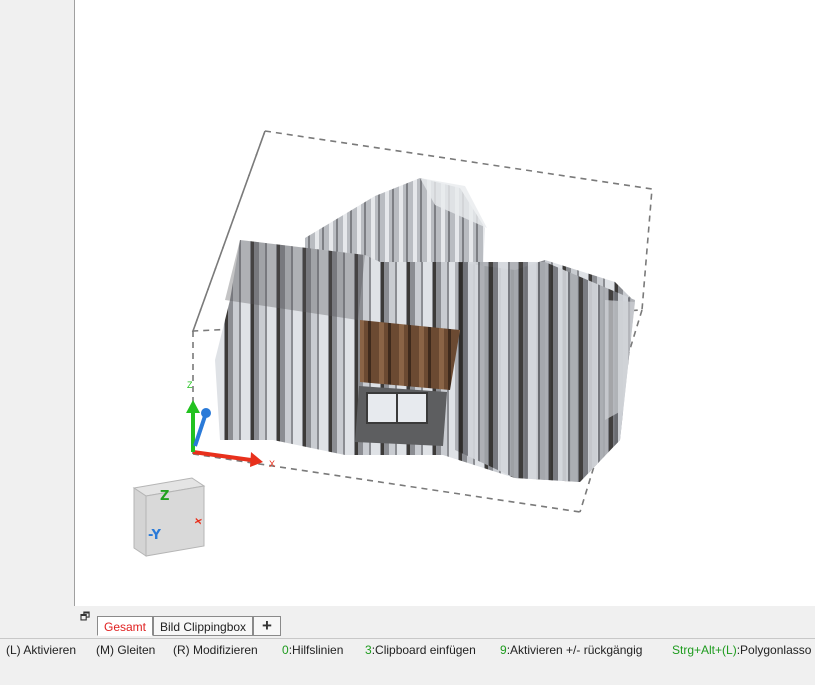 The width and height of the screenshot is (815, 685). What do you see at coordinates (140, 522) in the screenshot?
I see `view-cube-left` at bounding box center [140, 522].